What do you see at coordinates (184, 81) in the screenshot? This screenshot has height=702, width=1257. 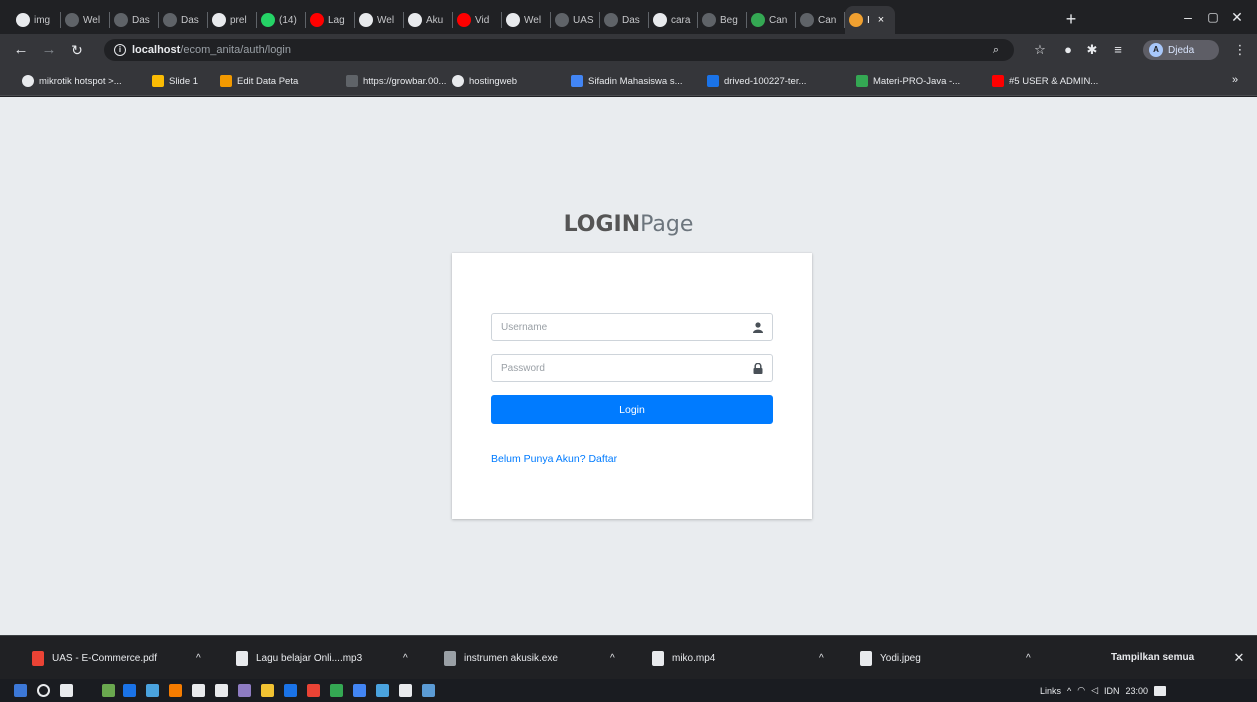 I see `bookmark-label: Slide 1` at bounding box center [184, 81].